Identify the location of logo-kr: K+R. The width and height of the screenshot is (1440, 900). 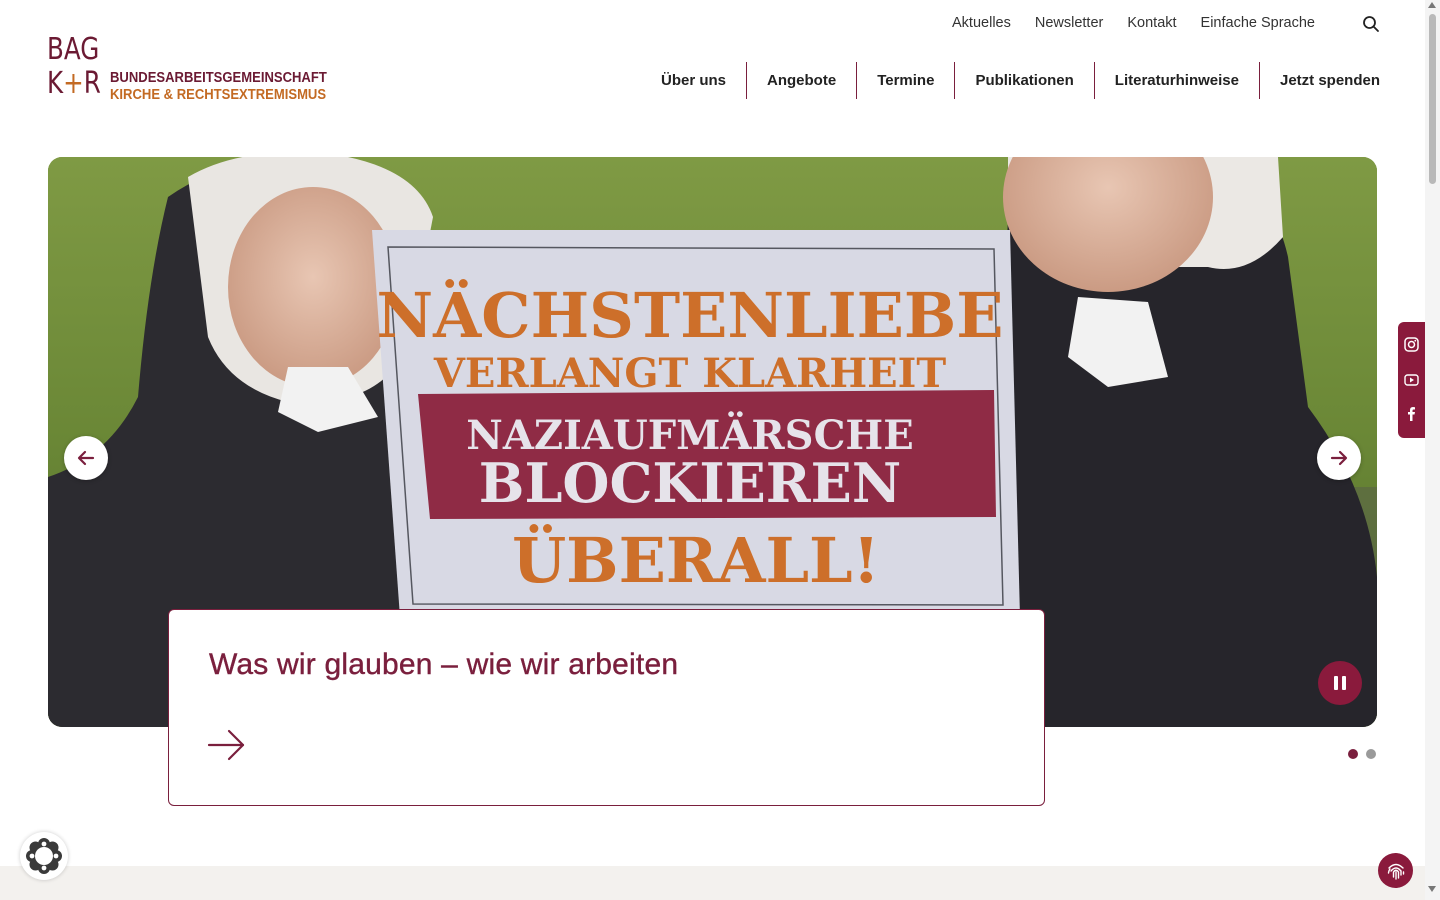
(74, 84).